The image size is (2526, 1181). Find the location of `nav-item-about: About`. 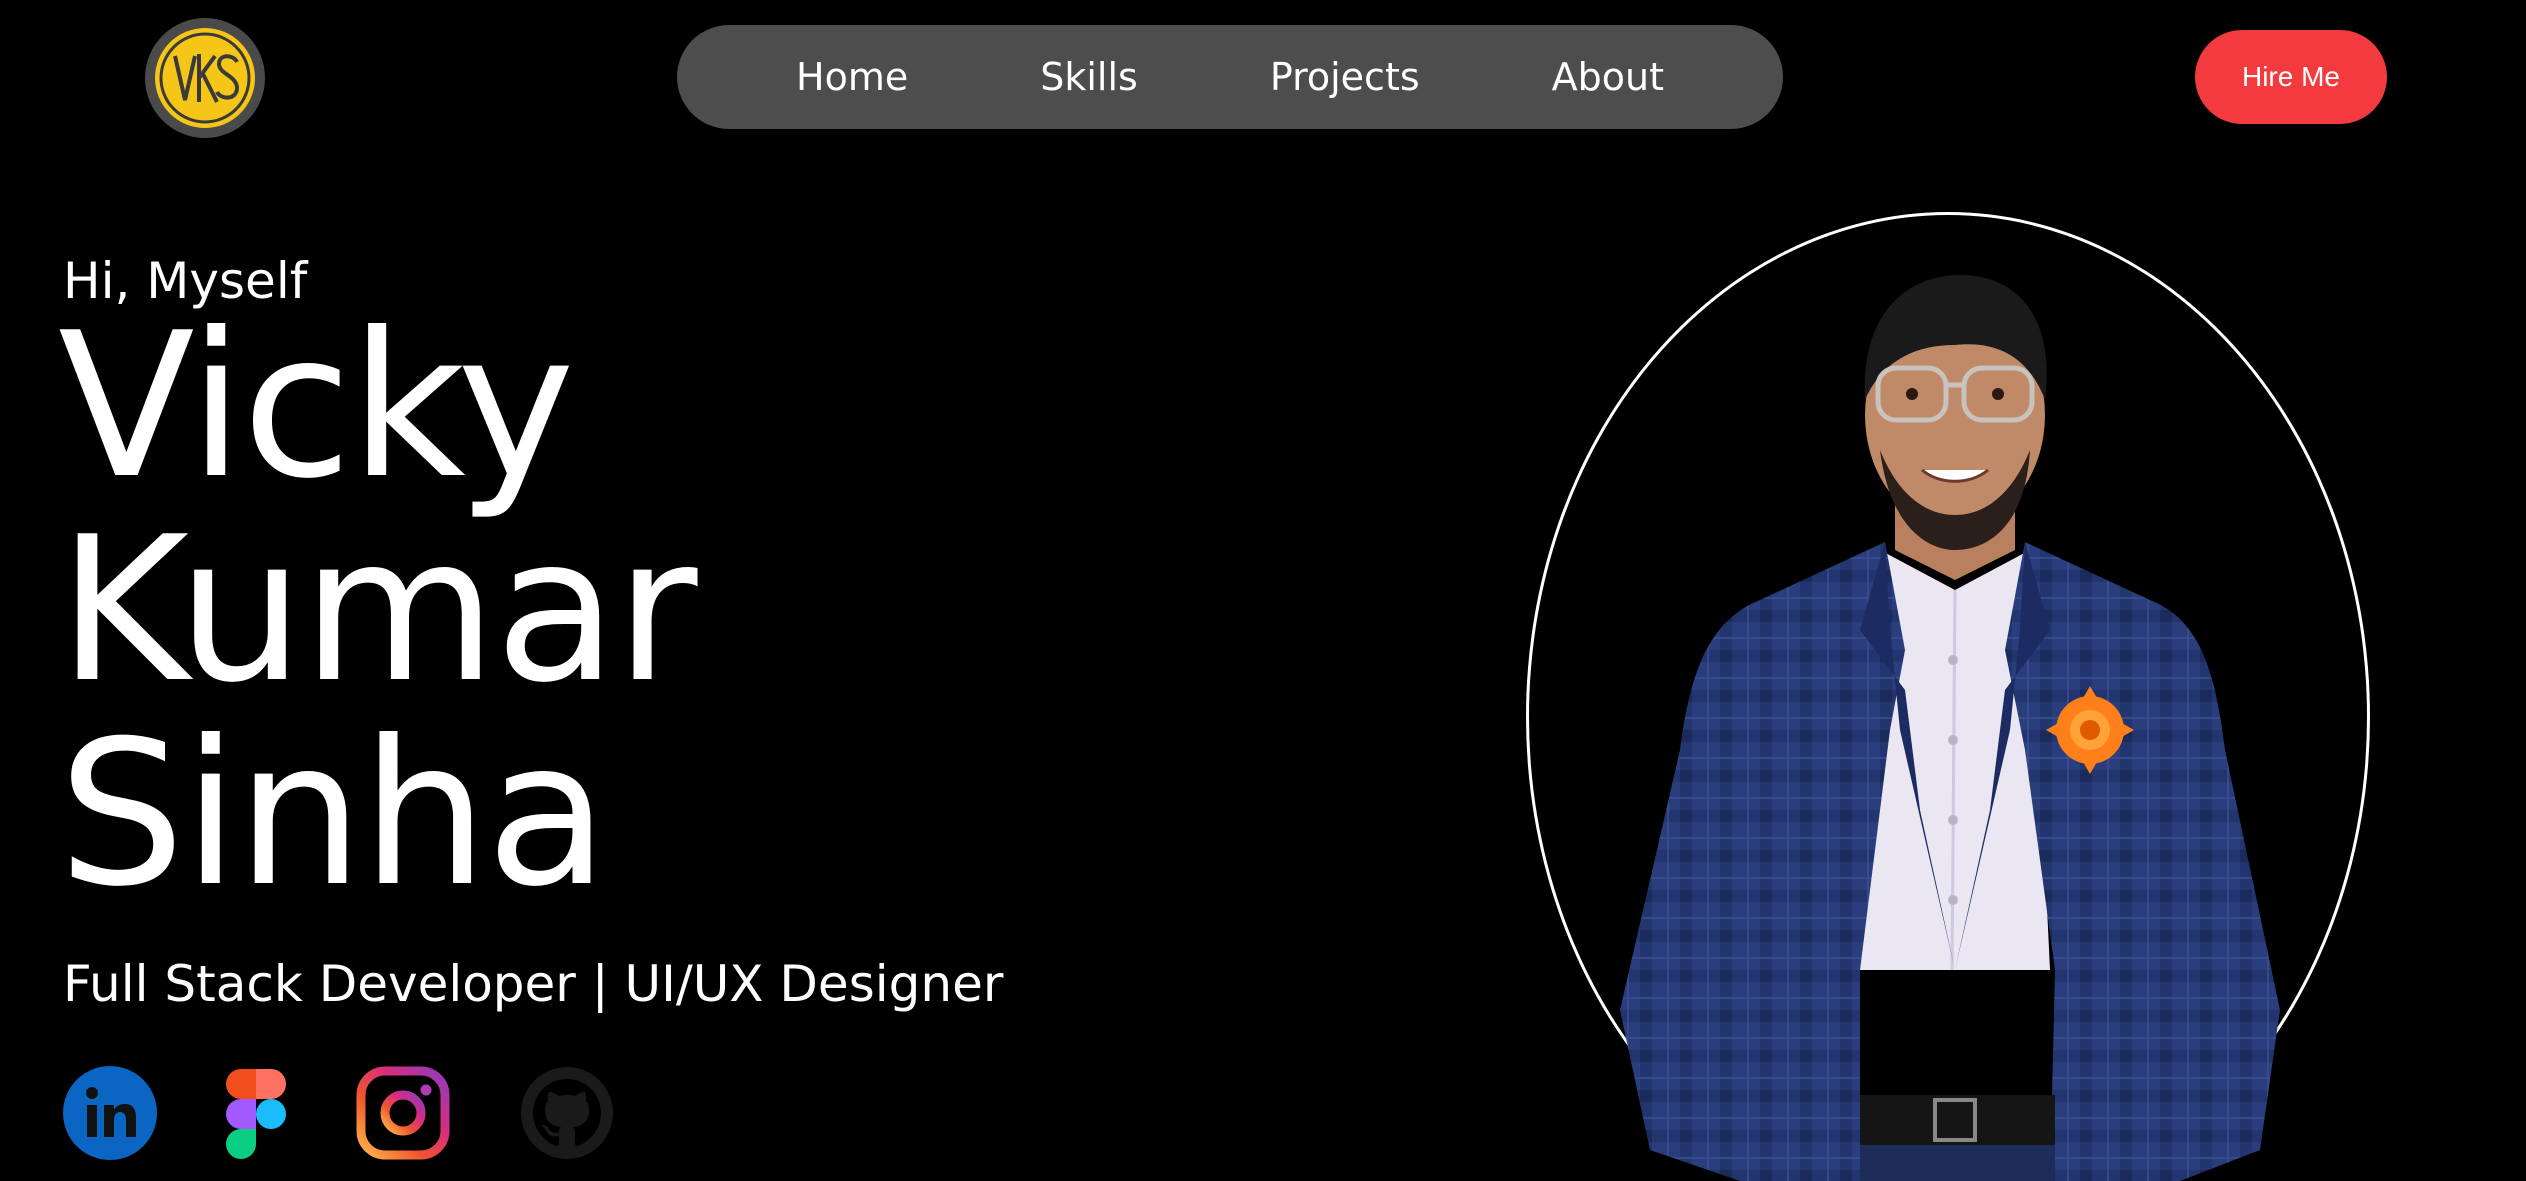

nav-item-about: About is located at coordinates (1608, 77).